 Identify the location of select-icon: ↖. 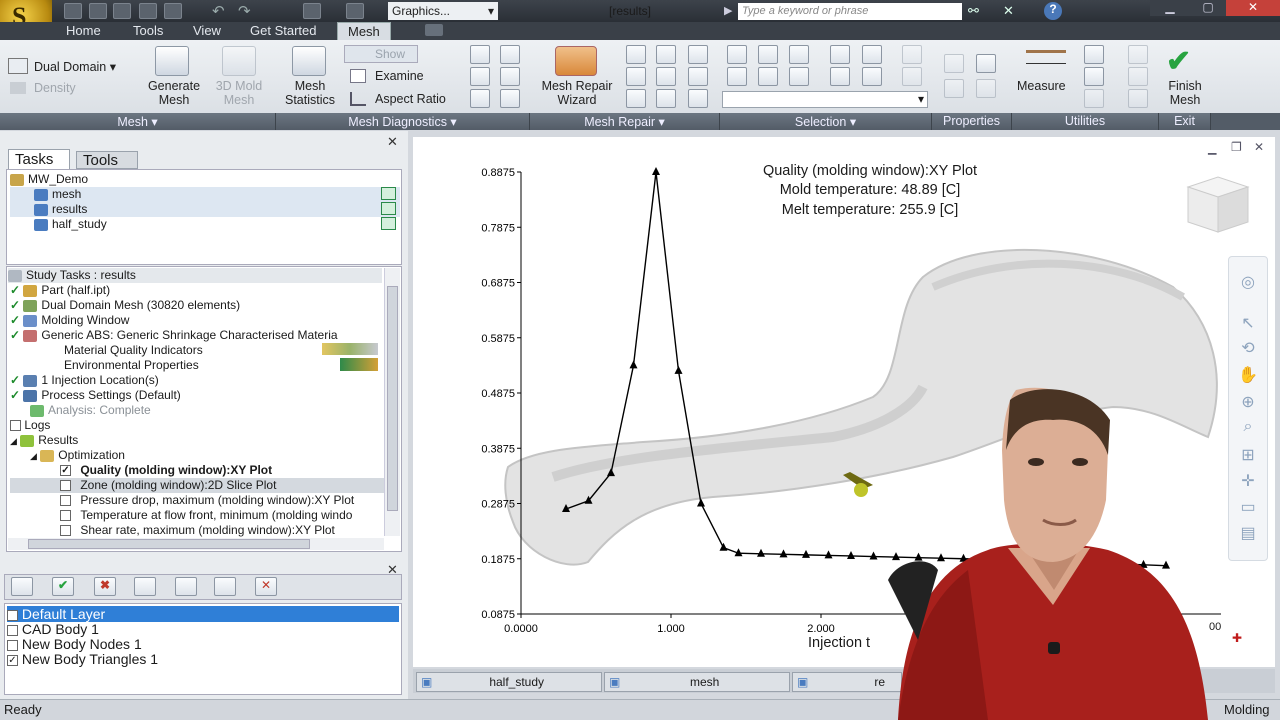
(1248, 324).